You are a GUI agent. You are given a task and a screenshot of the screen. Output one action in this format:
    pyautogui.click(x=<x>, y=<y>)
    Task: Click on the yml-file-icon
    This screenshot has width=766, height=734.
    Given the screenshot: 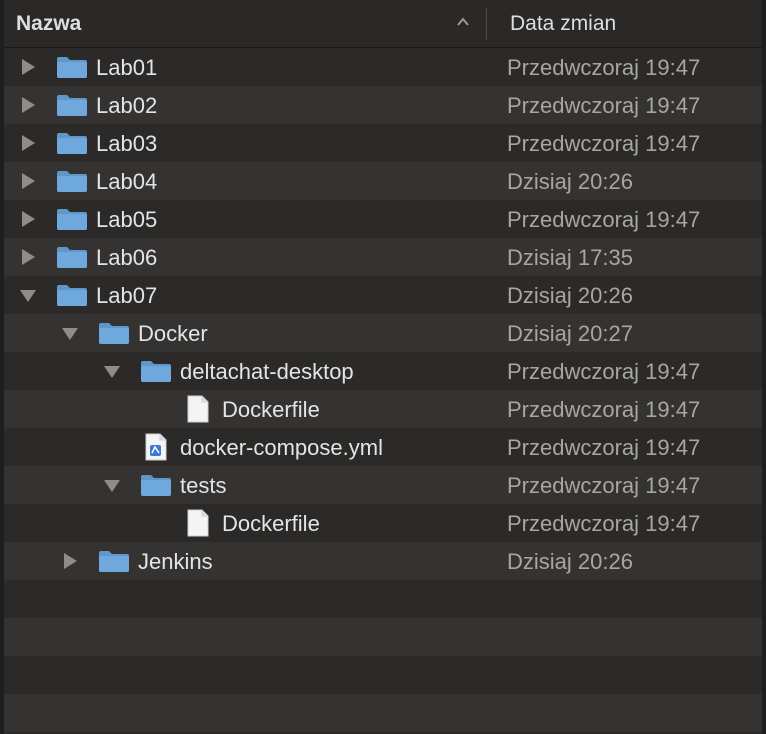 What is the action you would take?
    pyautogui.click(x=156, y=447)
    